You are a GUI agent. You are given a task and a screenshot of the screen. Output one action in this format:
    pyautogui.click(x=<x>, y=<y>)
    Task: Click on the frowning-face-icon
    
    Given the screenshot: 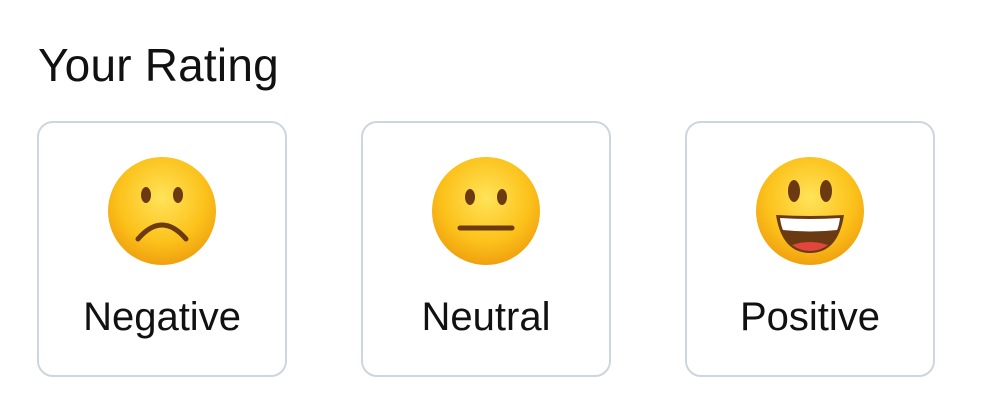 What is the action you would take?
    pyautogui.click(x=162, y=211)
    